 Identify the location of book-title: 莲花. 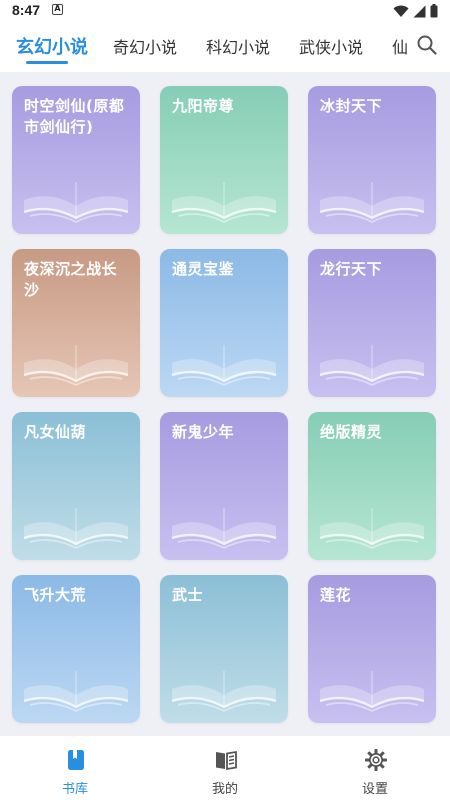
(336, 595).